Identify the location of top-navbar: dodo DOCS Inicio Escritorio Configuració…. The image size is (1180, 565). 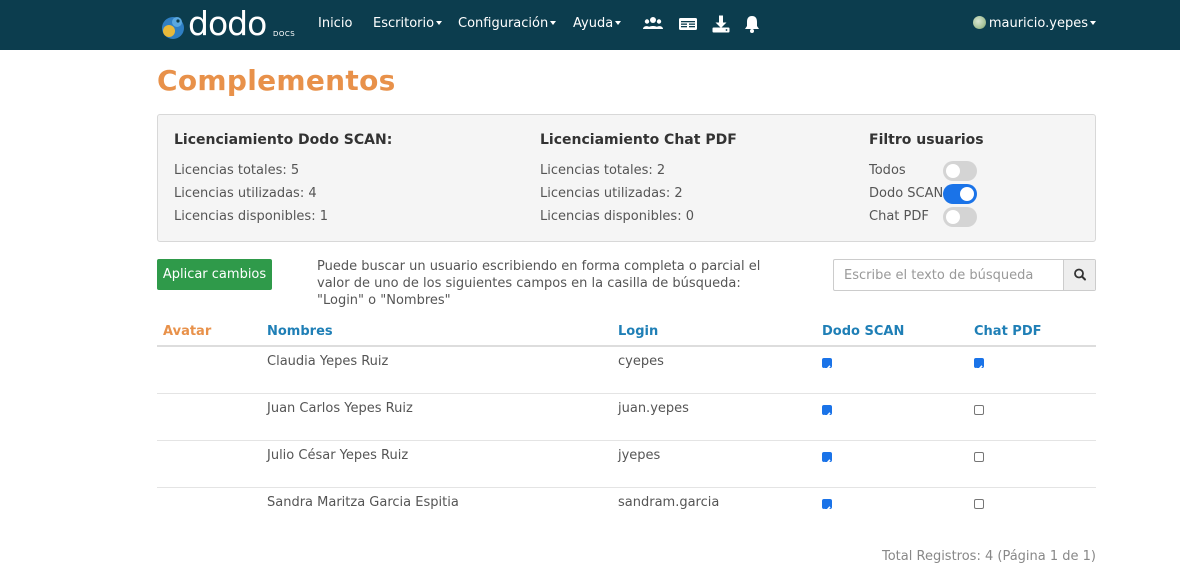
(590, 25).